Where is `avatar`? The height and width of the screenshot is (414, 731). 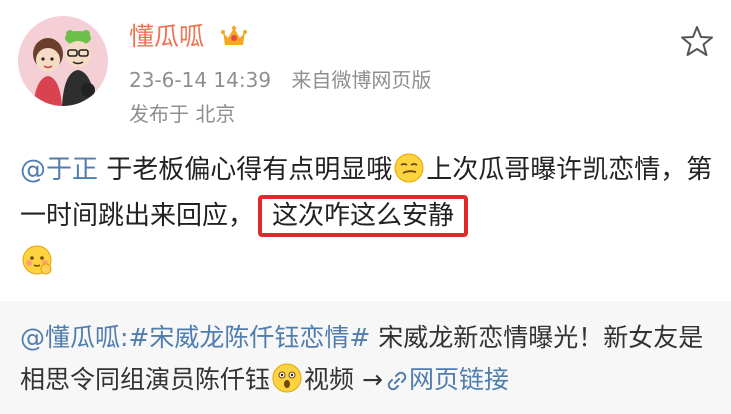
avatar is located at coordinates (63, 61).